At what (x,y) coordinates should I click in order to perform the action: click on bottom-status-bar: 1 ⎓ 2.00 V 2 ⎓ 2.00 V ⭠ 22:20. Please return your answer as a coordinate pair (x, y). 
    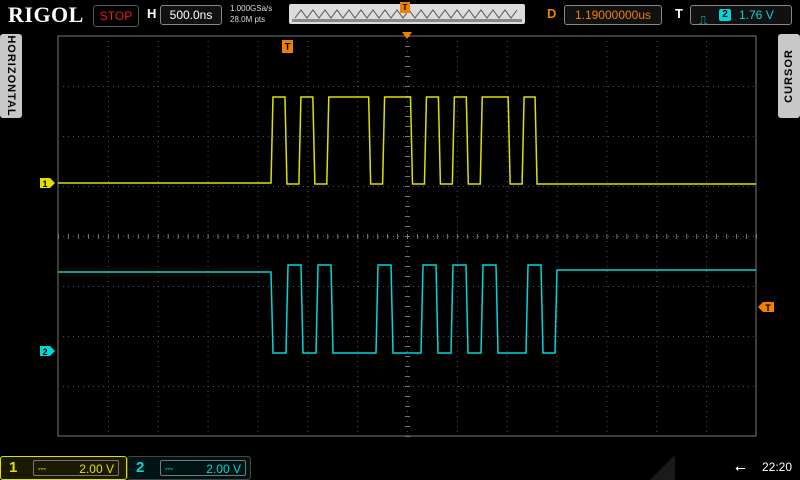
    Looking at the image, I should click on (400, 467).